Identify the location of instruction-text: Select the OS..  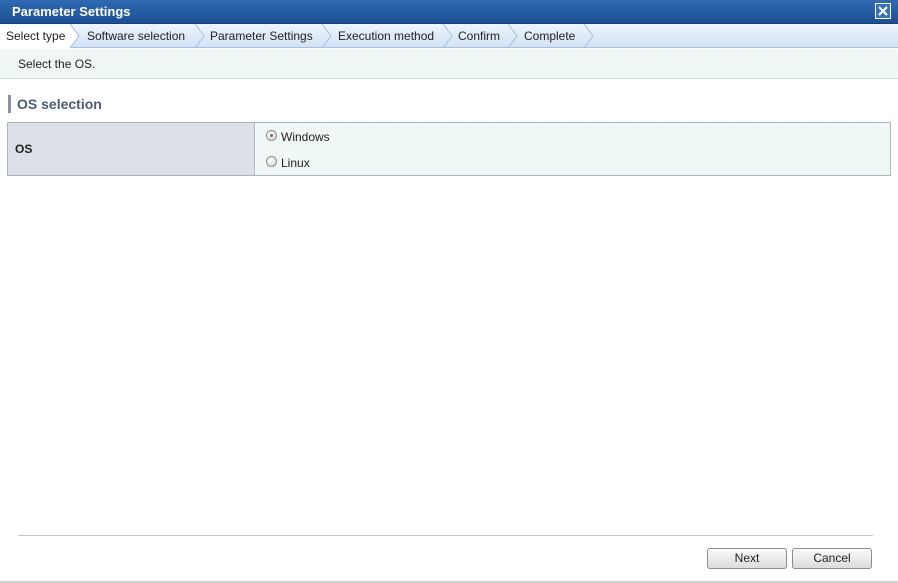
(57, 64).